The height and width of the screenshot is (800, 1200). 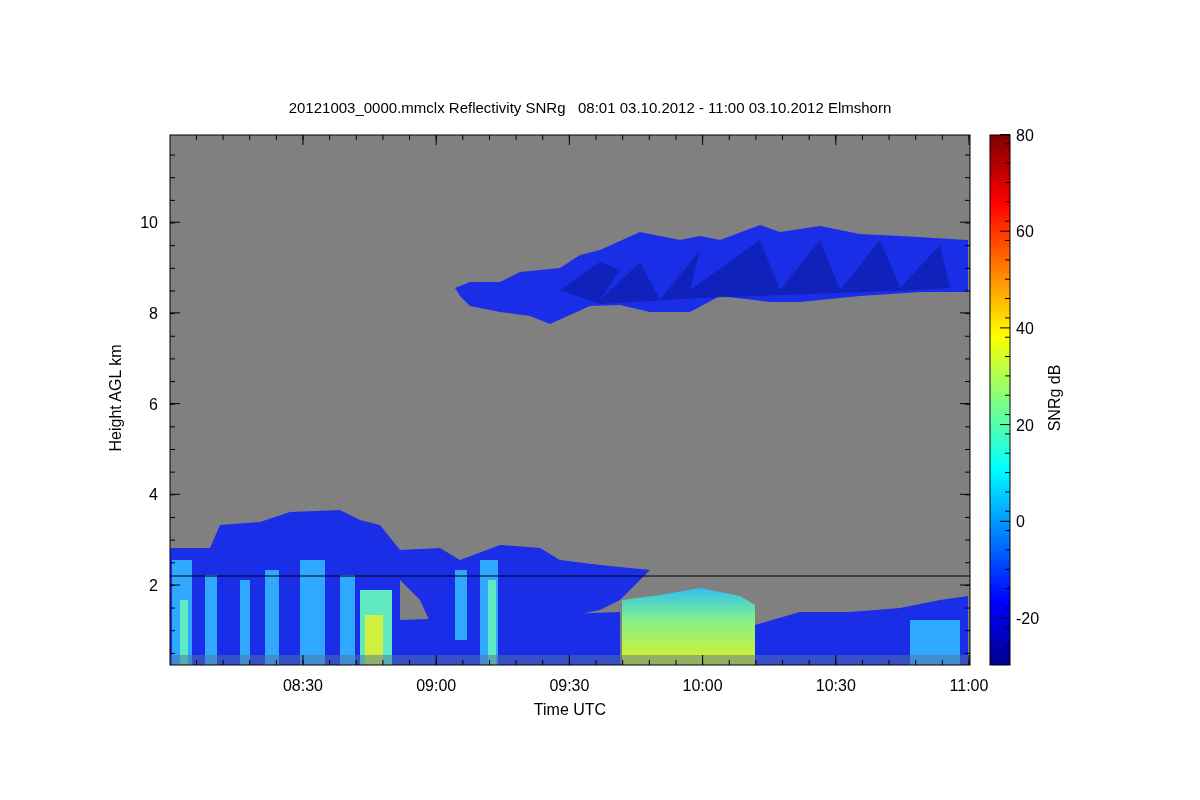 What do you see at coordinates (153, 585) in the screenshot?
I see `tick-label: 2` at bounding box center [153, 585].